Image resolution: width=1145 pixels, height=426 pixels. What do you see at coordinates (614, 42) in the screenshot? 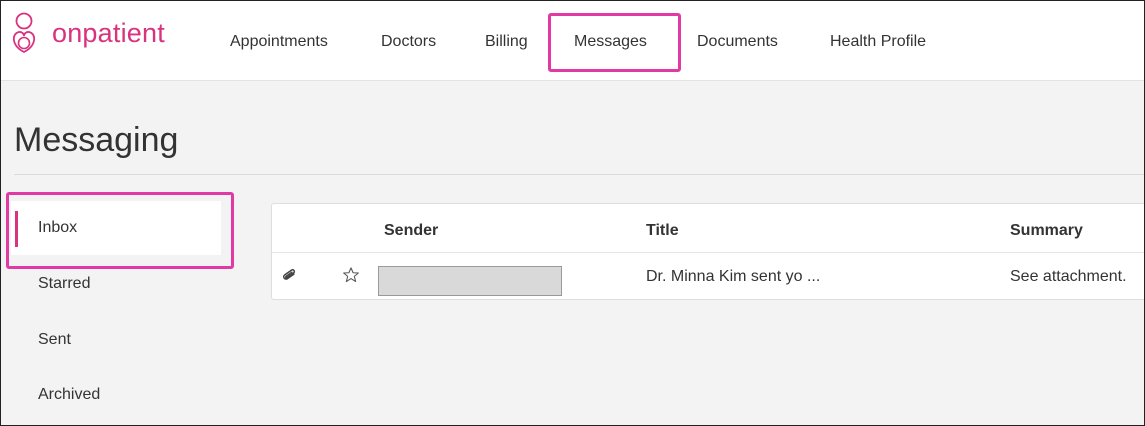
I see `messages-highlight-annotation` at bounding box center [614, 42].